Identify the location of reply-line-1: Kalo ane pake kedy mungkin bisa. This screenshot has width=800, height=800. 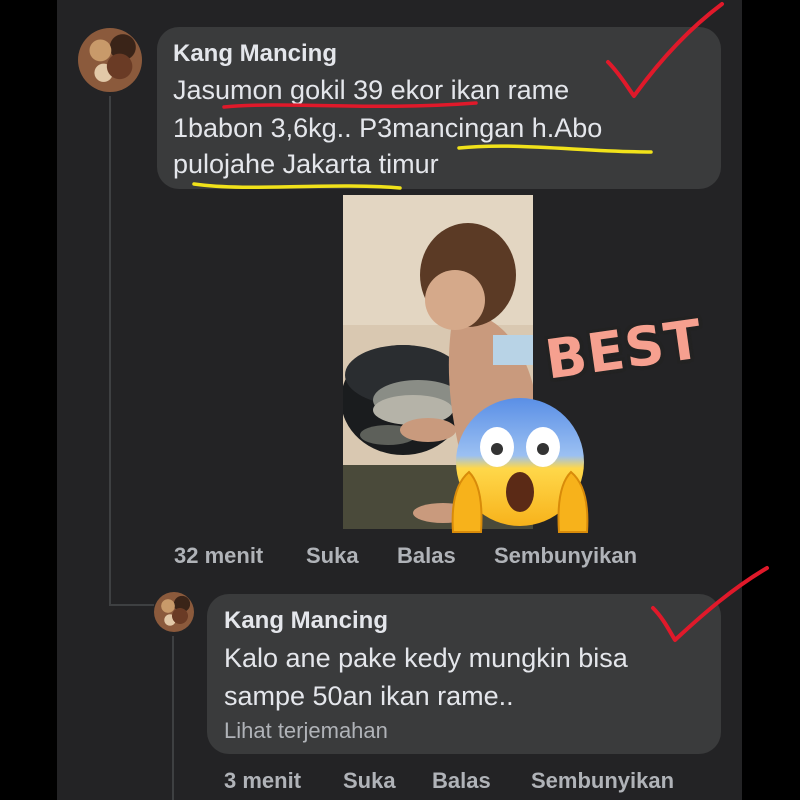
(426, 658).